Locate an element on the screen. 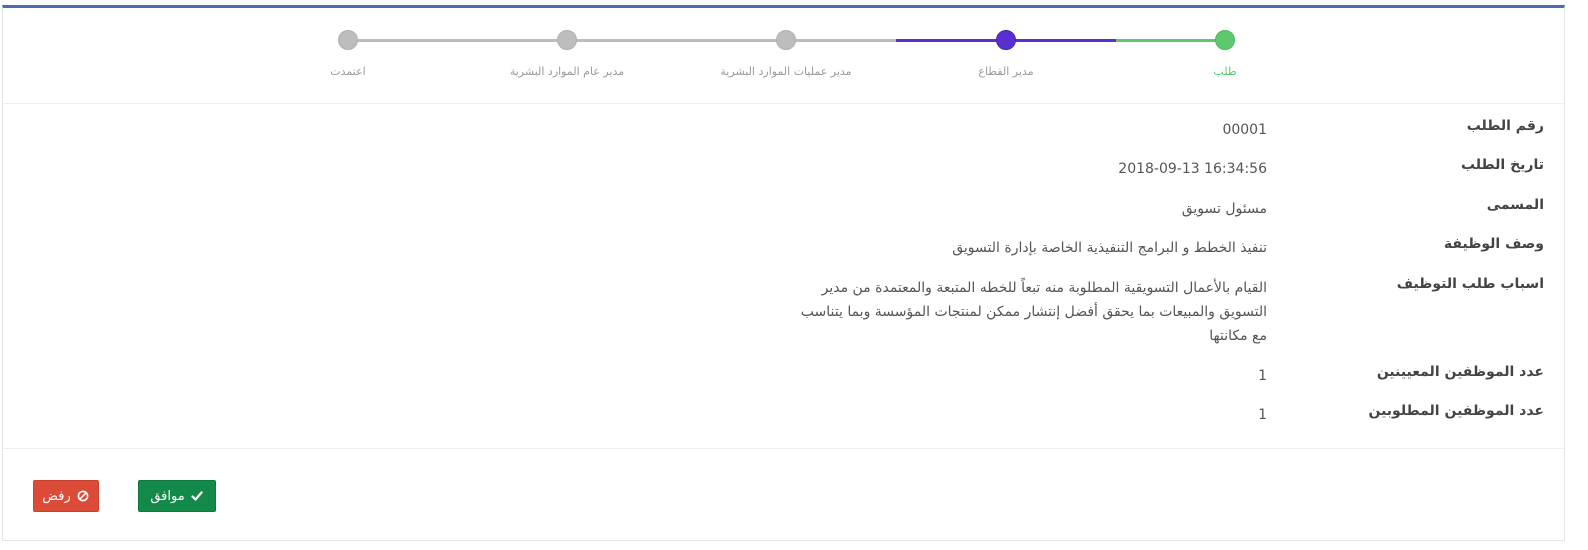  step-dot-hr-operations-manager is located at coordinates (786, 40).